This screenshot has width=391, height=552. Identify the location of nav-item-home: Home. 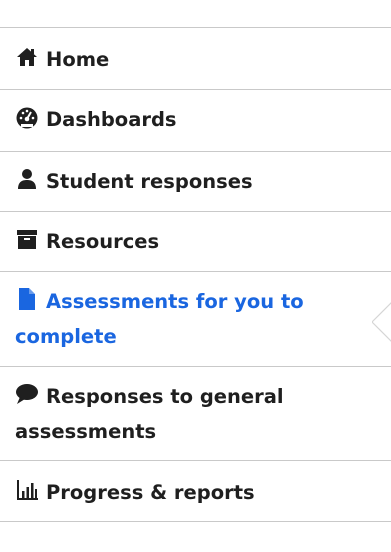
(189, 59).